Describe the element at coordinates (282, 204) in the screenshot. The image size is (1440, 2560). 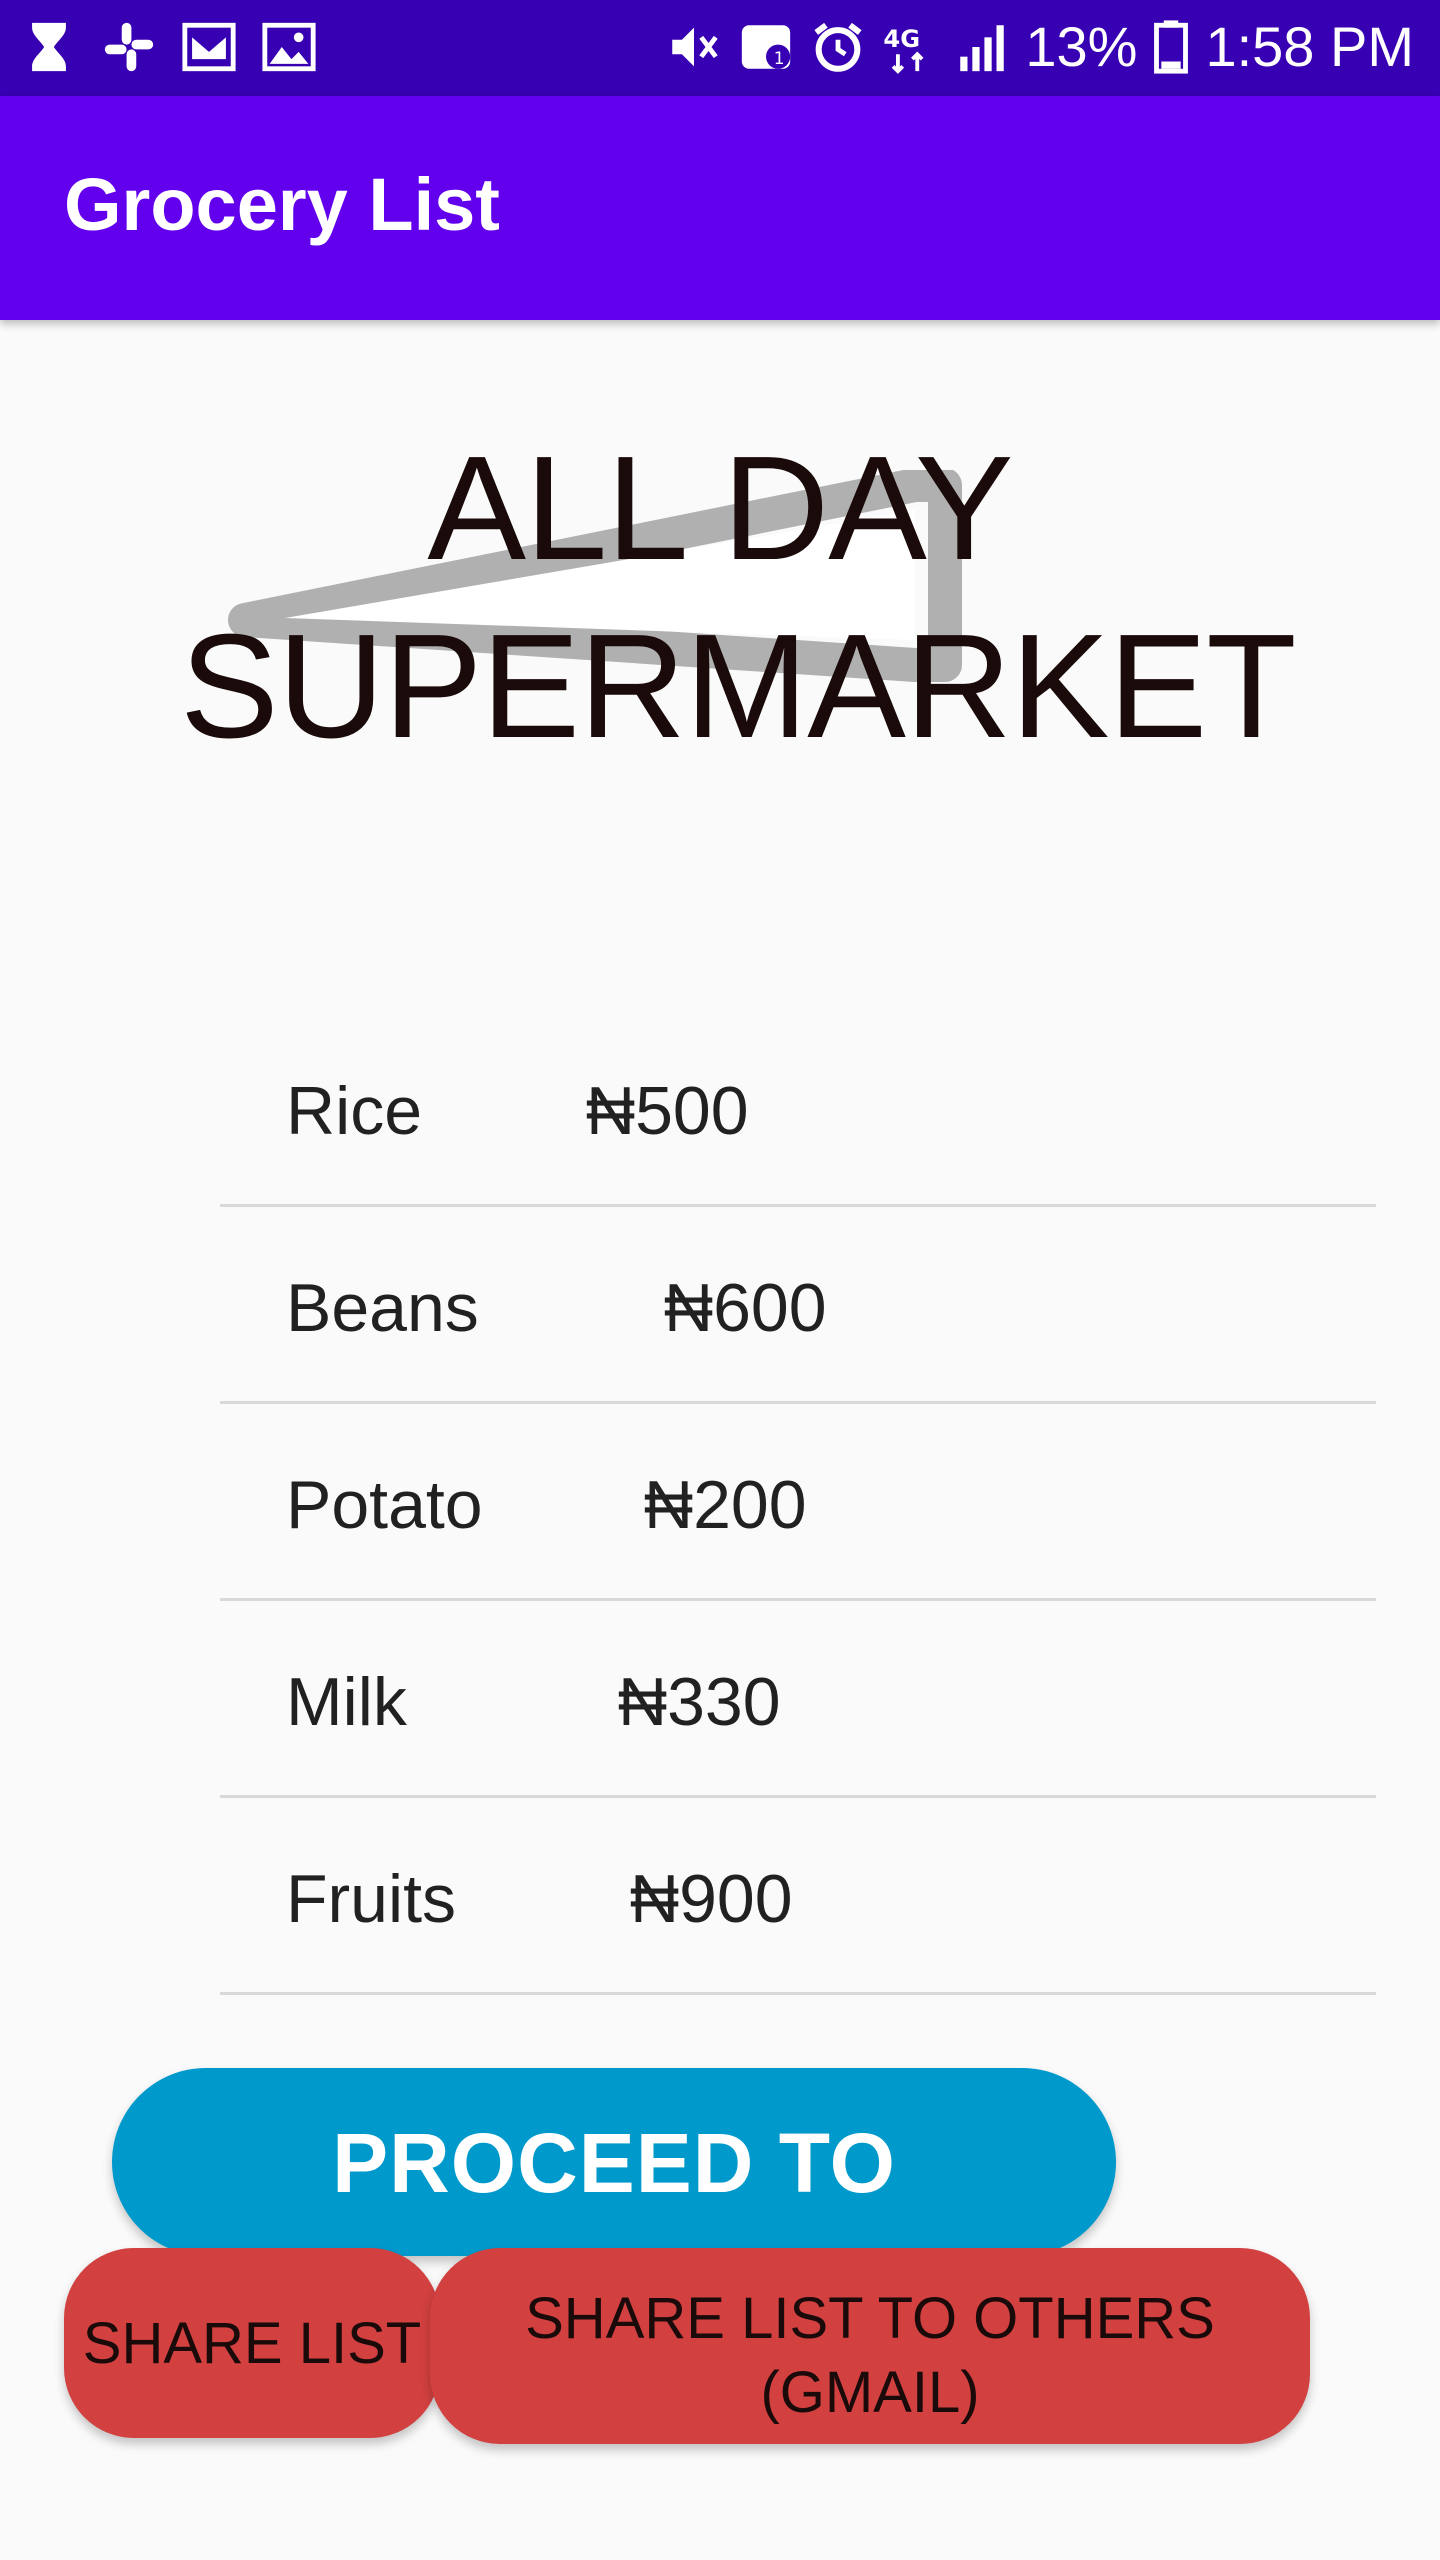
I see `app-title: Grocery List` at that location.